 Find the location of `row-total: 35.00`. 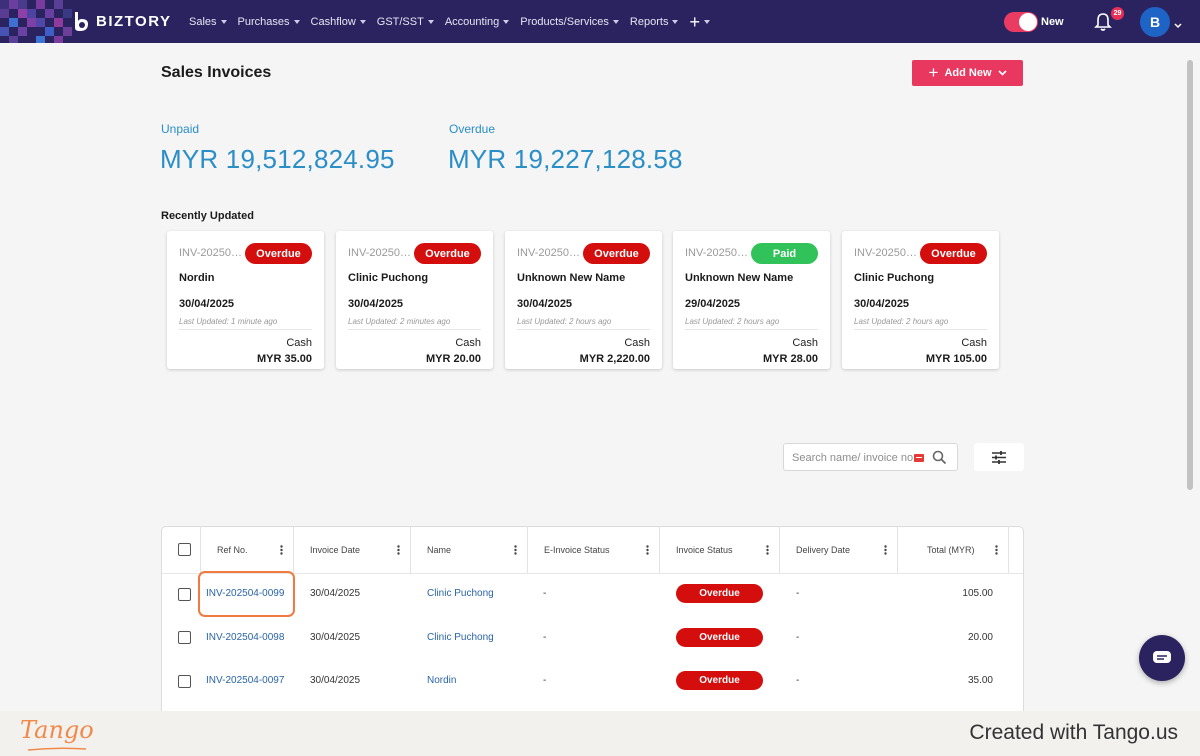

row-total: 35.00 is located at coordinates (980, 680).